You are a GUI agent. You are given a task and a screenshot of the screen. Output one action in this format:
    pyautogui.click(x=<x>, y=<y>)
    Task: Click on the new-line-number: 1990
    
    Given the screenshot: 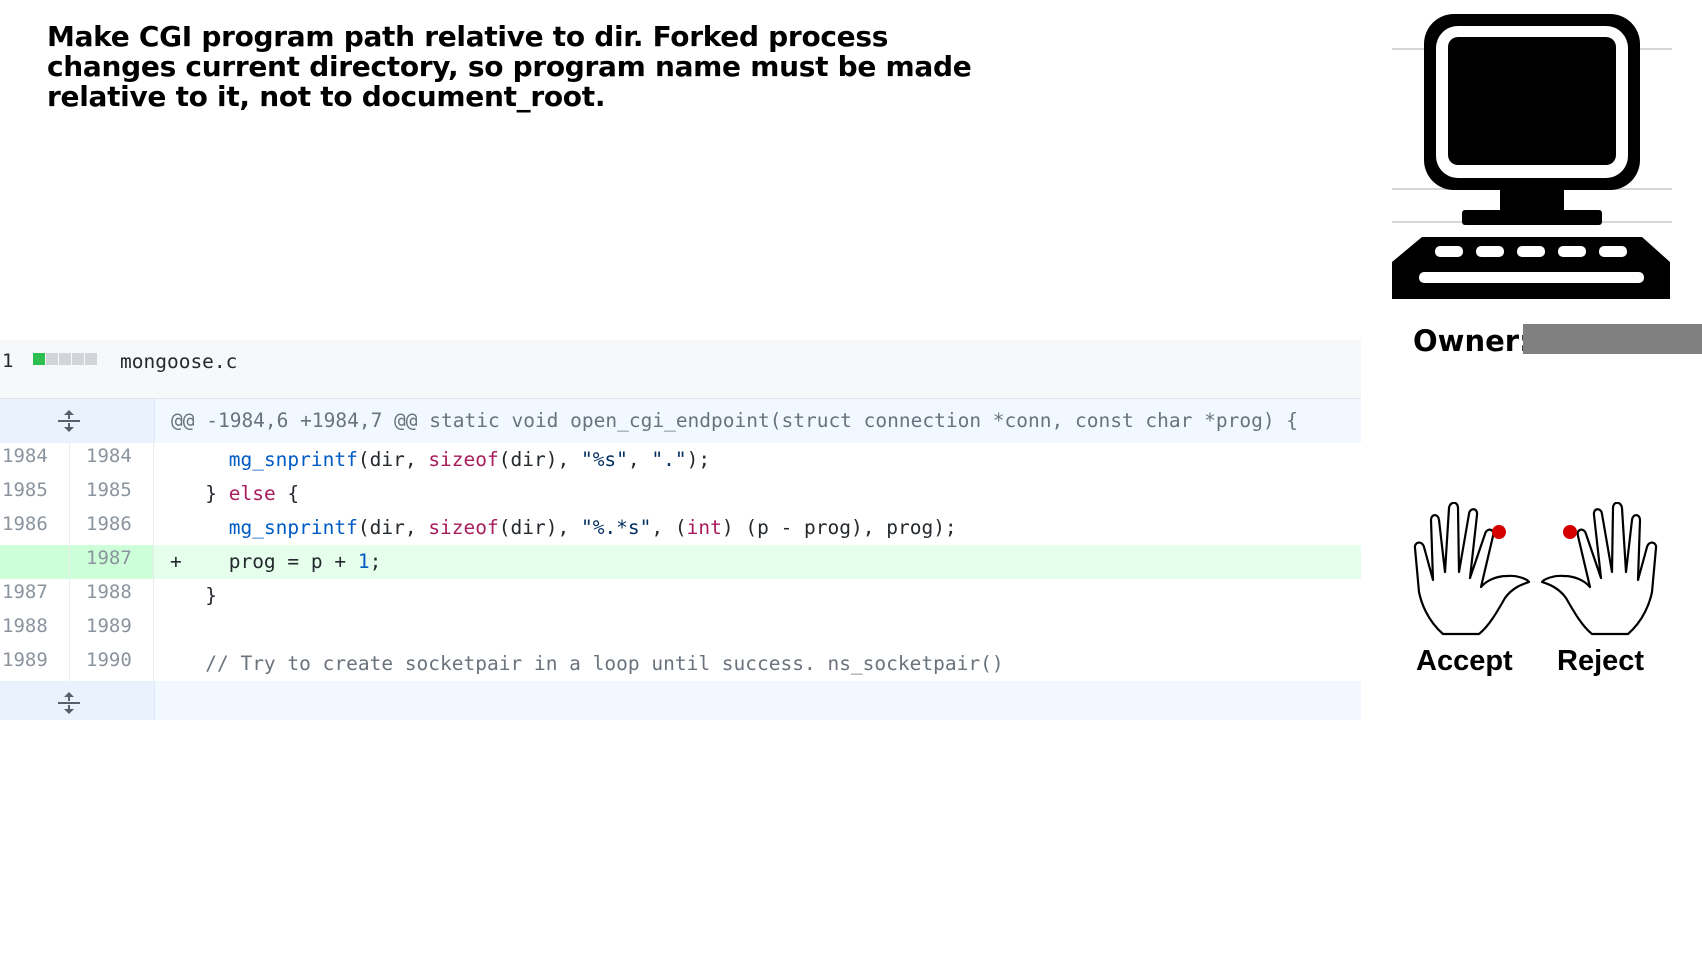 What is the action you would take?
    pyautogui.click(x=112, y=664)
    